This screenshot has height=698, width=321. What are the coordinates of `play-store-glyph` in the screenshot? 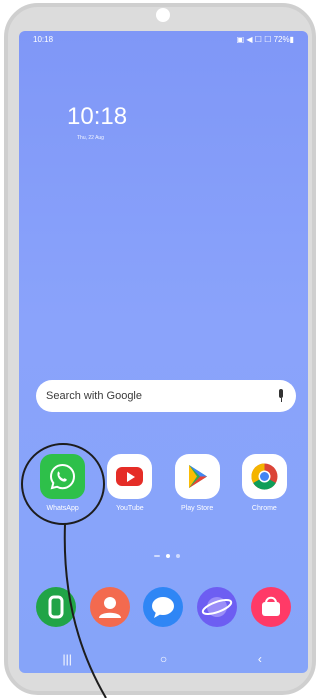 It's located at (197, 476).